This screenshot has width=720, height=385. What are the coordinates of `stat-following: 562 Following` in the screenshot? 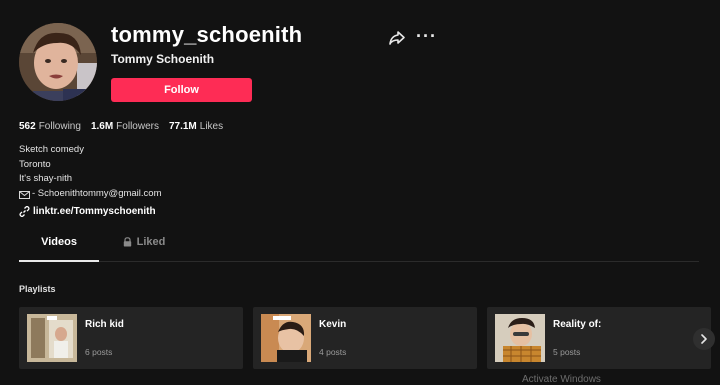 It's located at (50, 126).